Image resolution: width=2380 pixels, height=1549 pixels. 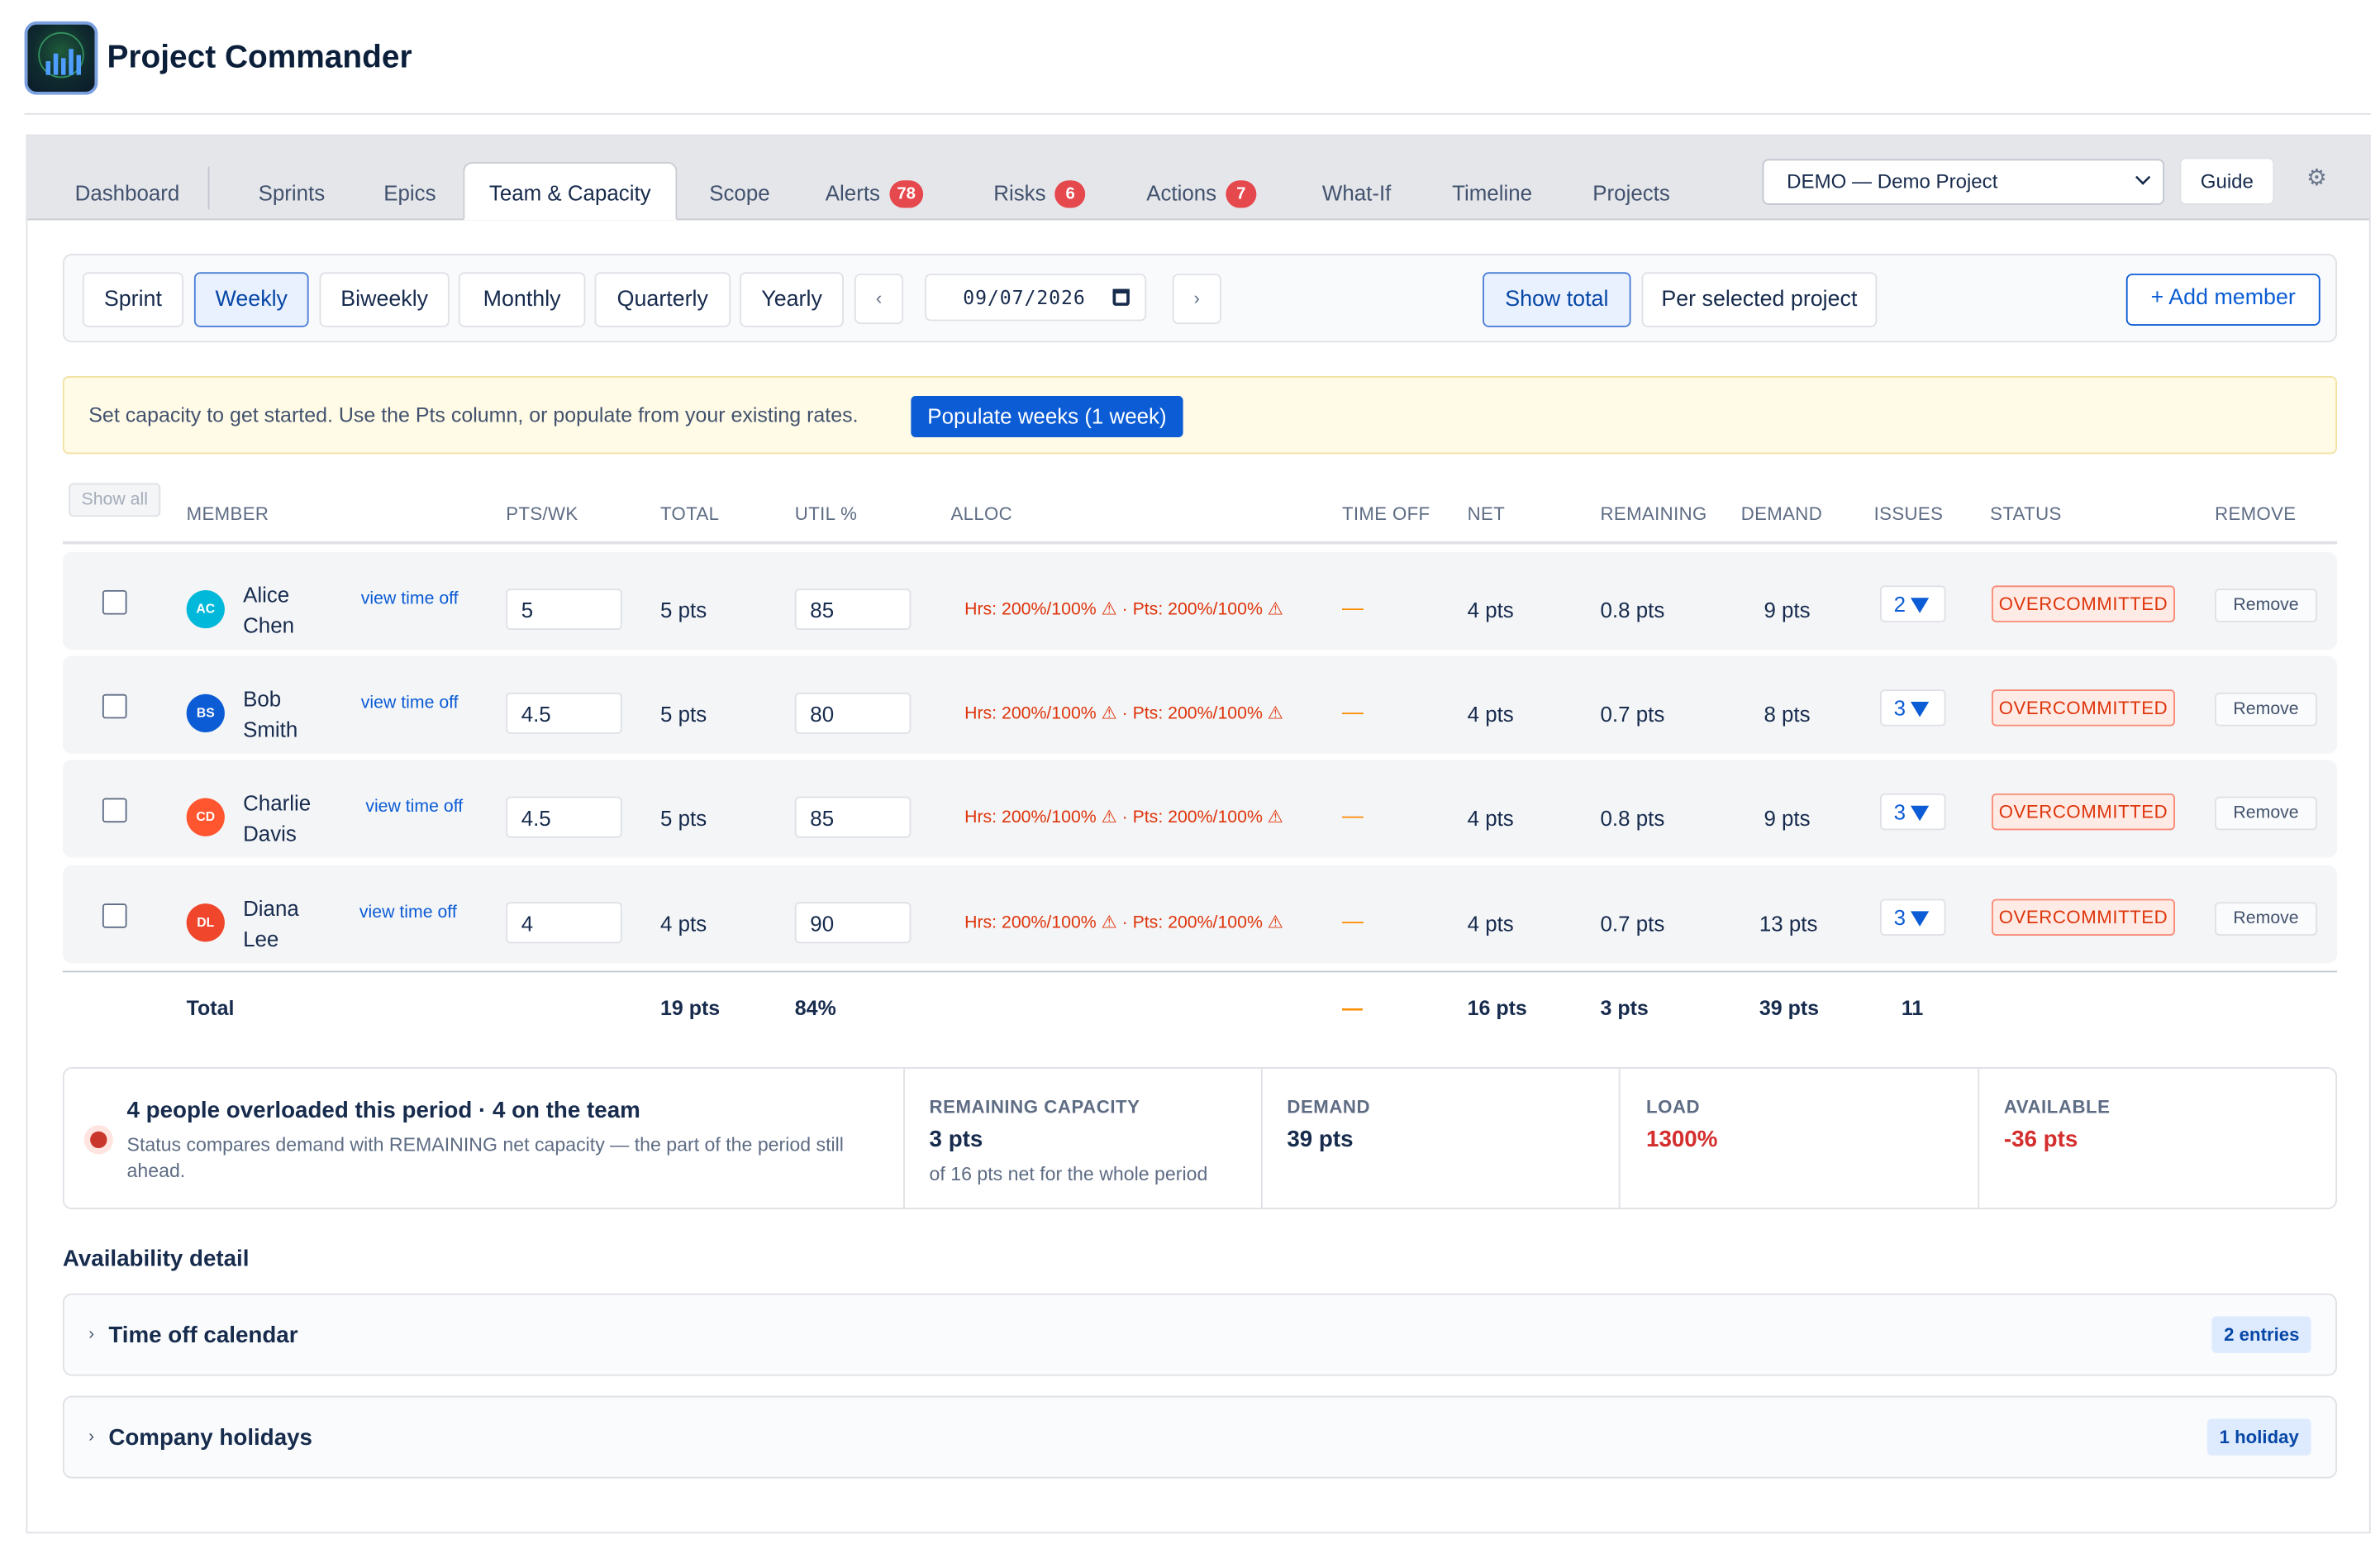 What do you see at coordinates (289, 610) in the screenshot?
I see `member-name: Alice Chen` at bounding box center [289, 610].